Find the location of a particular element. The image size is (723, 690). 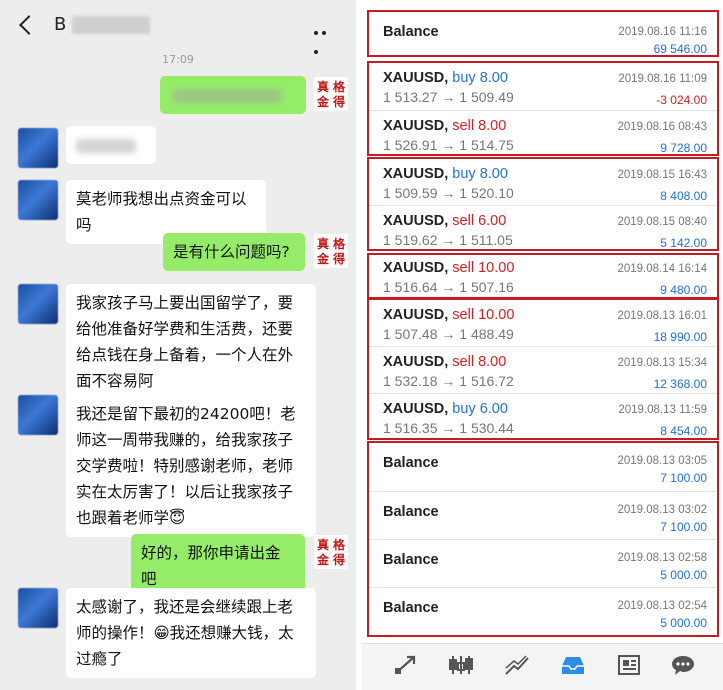

row-date: 2019.08.15 16:43 is located at coordinates (662, 175).